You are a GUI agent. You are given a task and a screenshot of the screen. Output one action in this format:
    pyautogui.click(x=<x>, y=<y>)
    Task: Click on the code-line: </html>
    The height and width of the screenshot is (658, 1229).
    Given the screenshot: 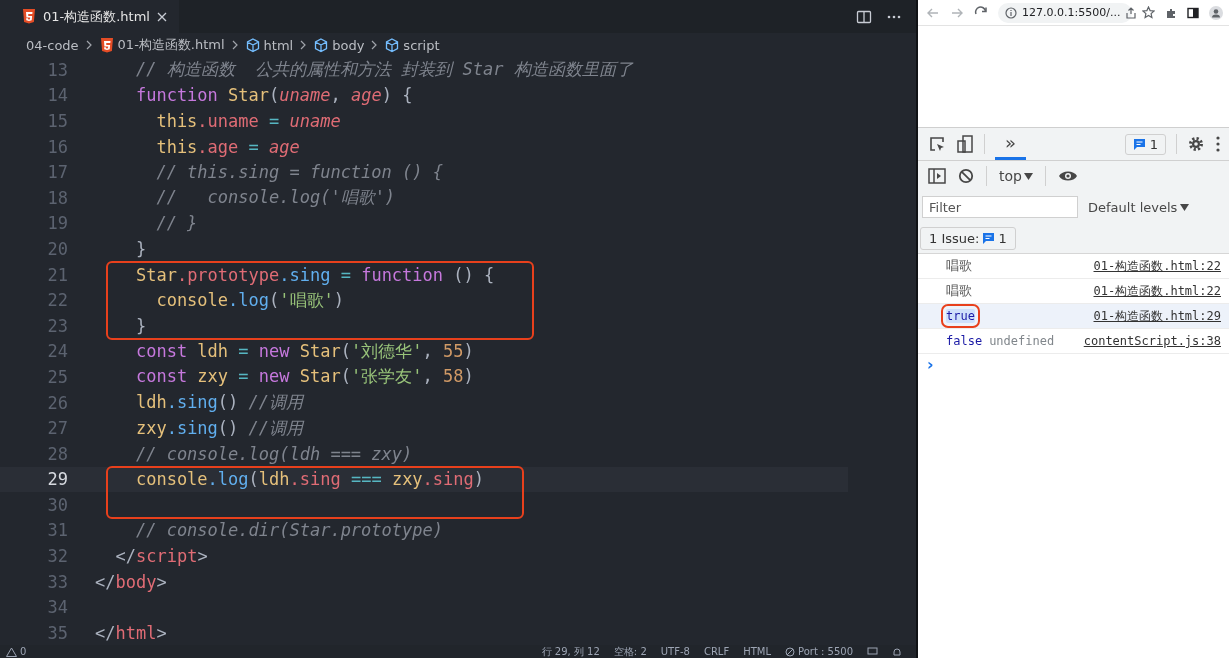 What is the action you would take?
    pyautogui.click(x=131, y=632)
    